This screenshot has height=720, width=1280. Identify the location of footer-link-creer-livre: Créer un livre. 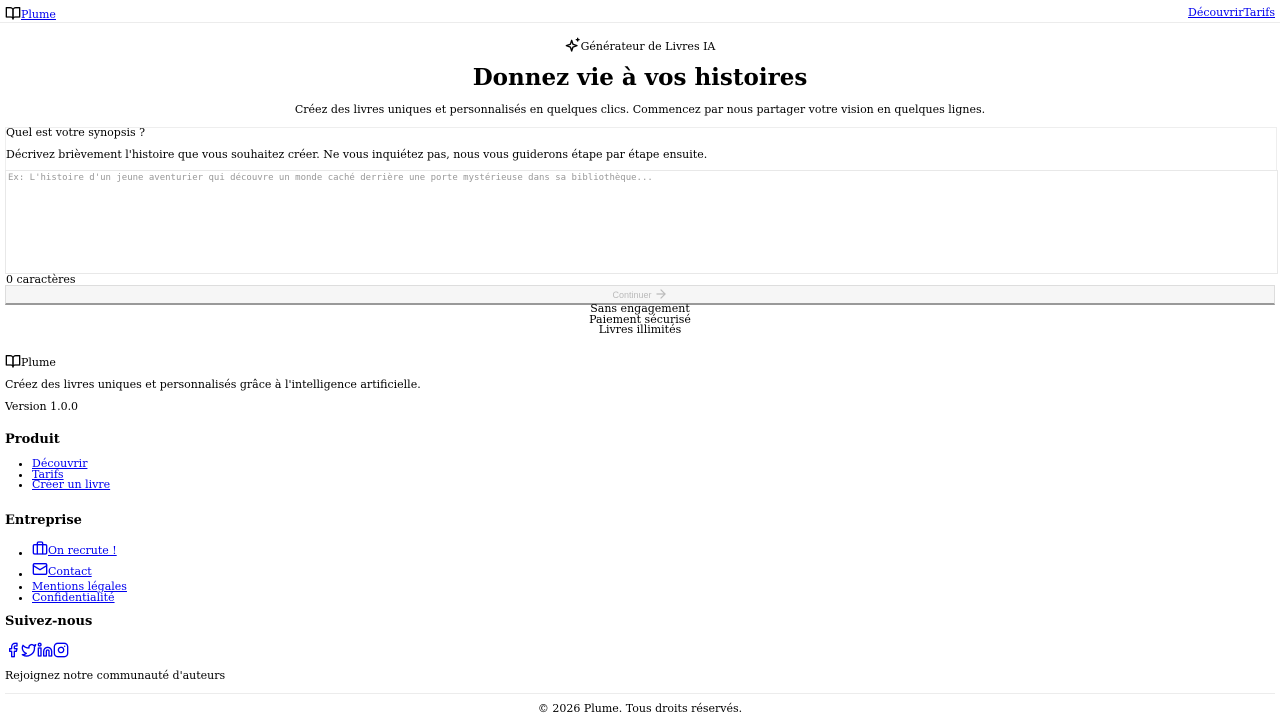
(71, 484).